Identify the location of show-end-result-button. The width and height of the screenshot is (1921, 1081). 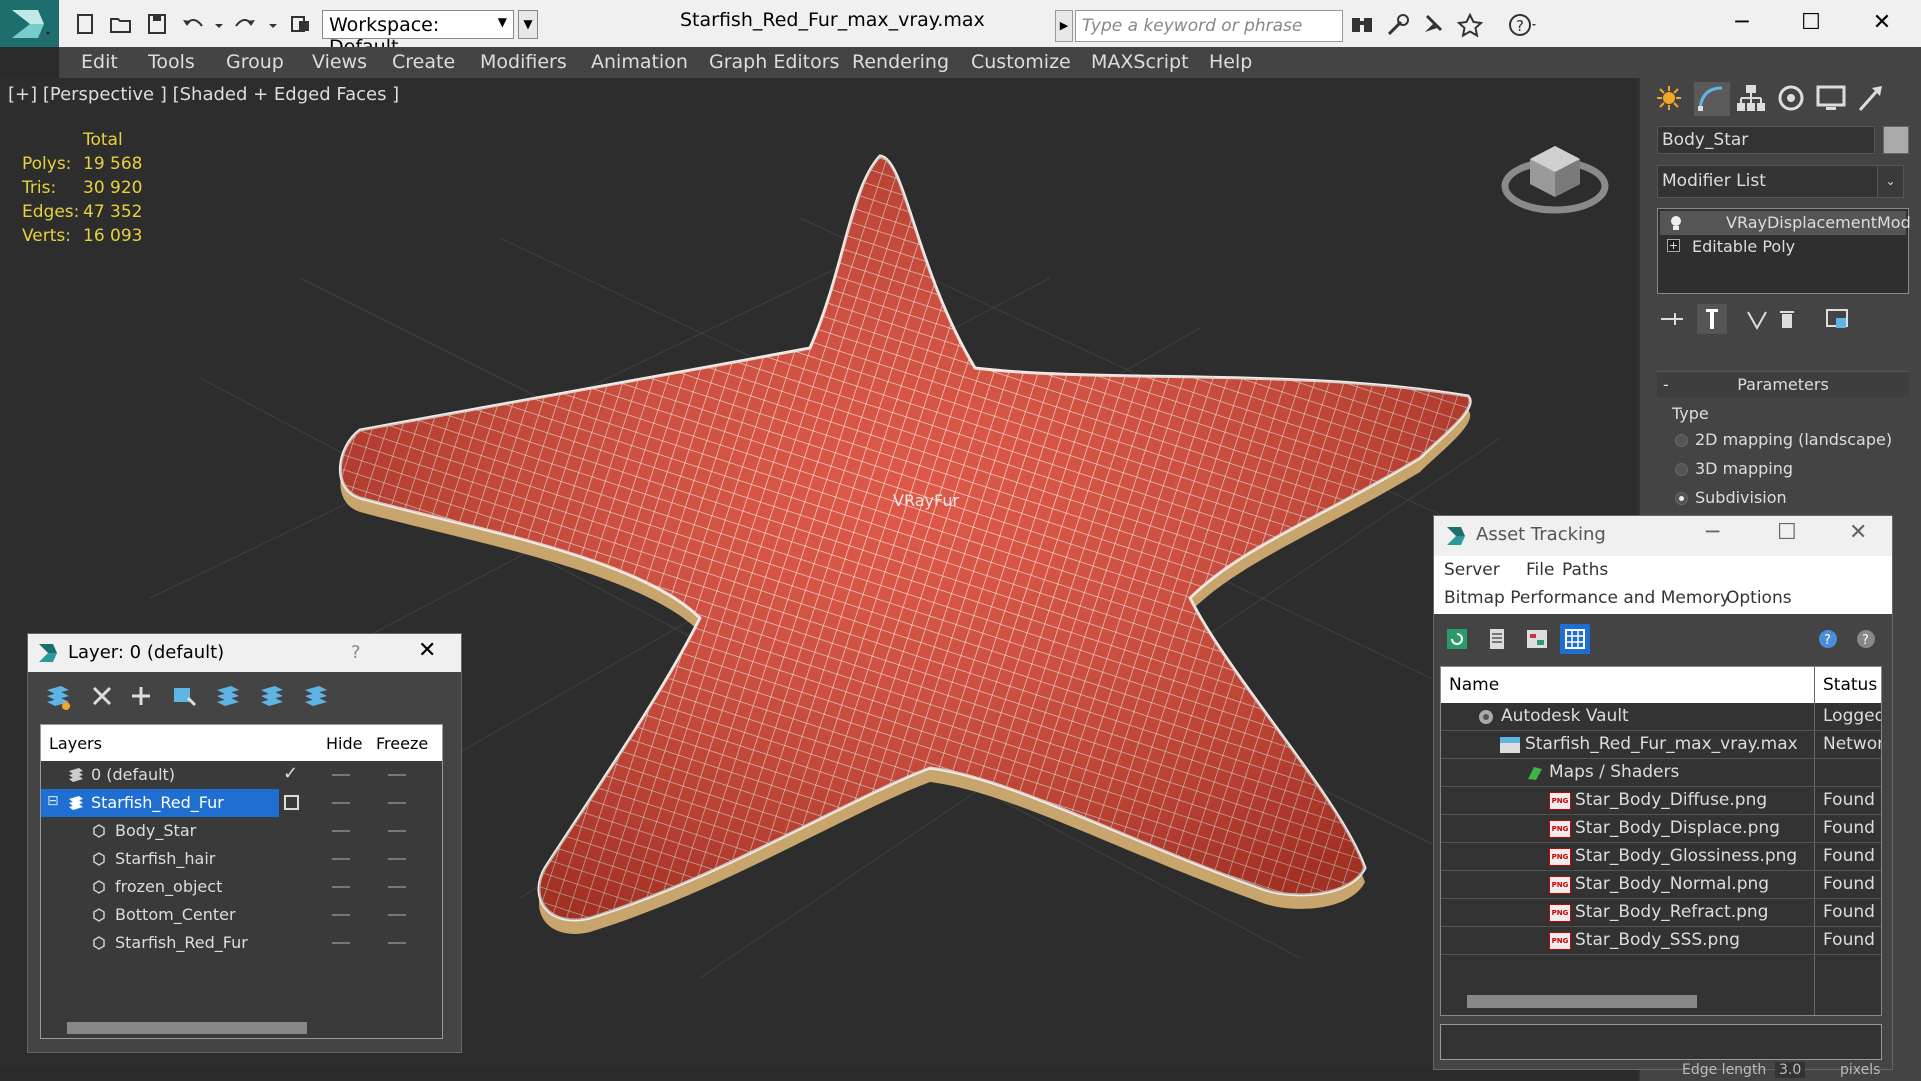
(1712, 319).